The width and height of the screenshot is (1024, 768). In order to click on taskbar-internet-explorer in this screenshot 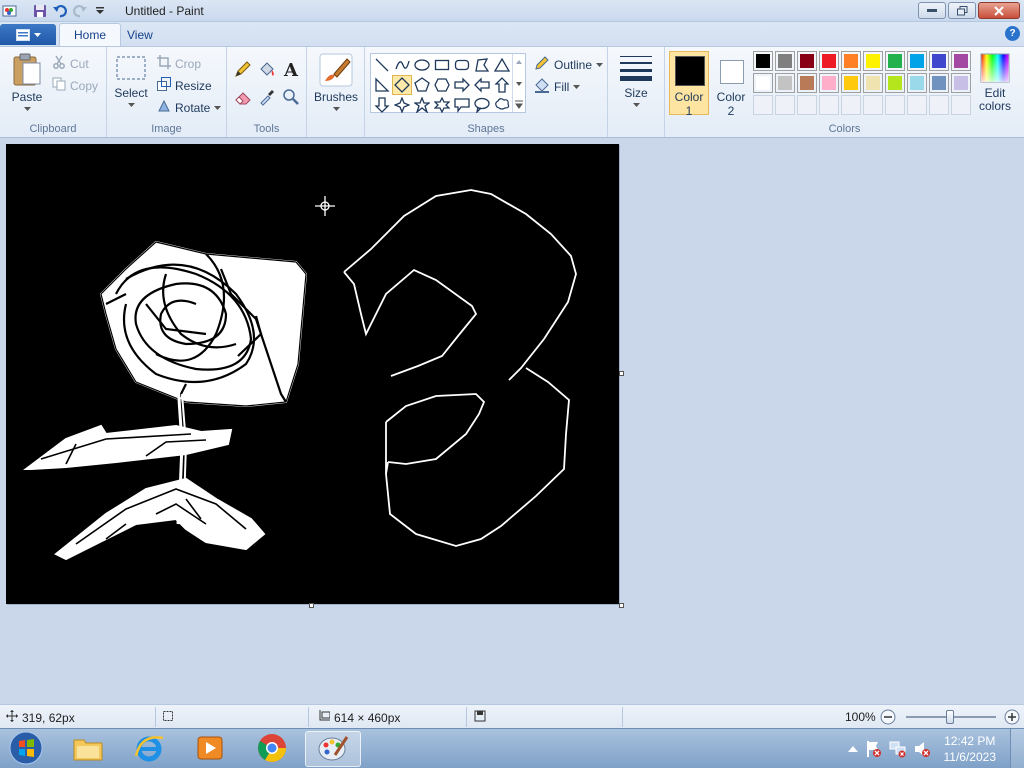, I will do `click(149, 749)`.